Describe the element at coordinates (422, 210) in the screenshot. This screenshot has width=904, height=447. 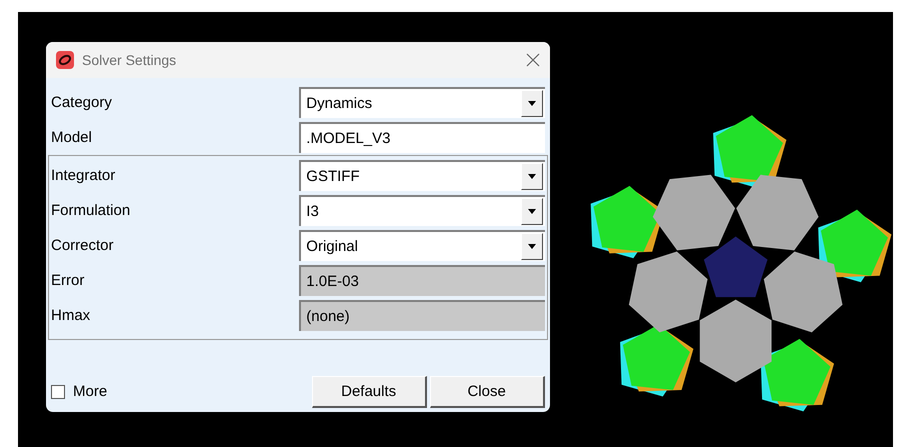
I see `dropdown-field: I3` at that location.